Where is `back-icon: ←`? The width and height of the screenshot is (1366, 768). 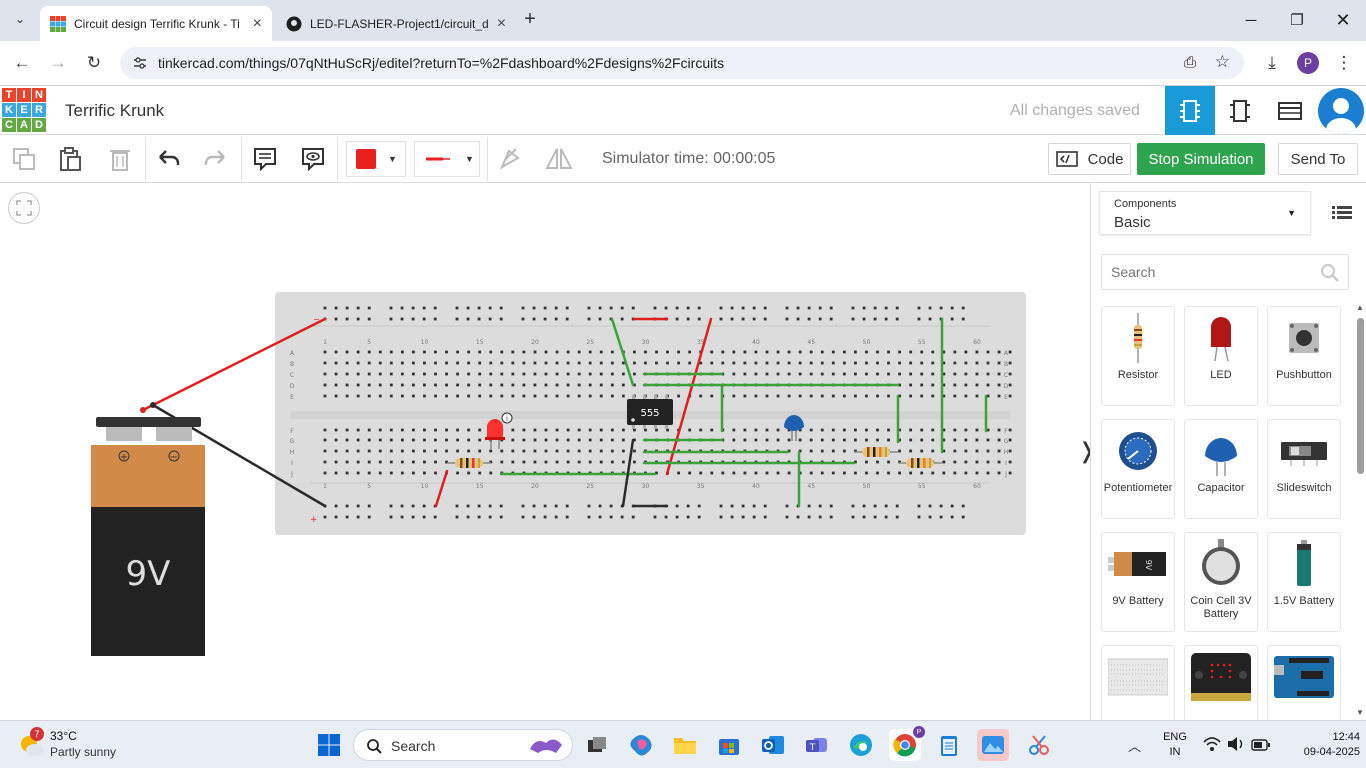 back-icon: ← is located at coordinates (22, 63).